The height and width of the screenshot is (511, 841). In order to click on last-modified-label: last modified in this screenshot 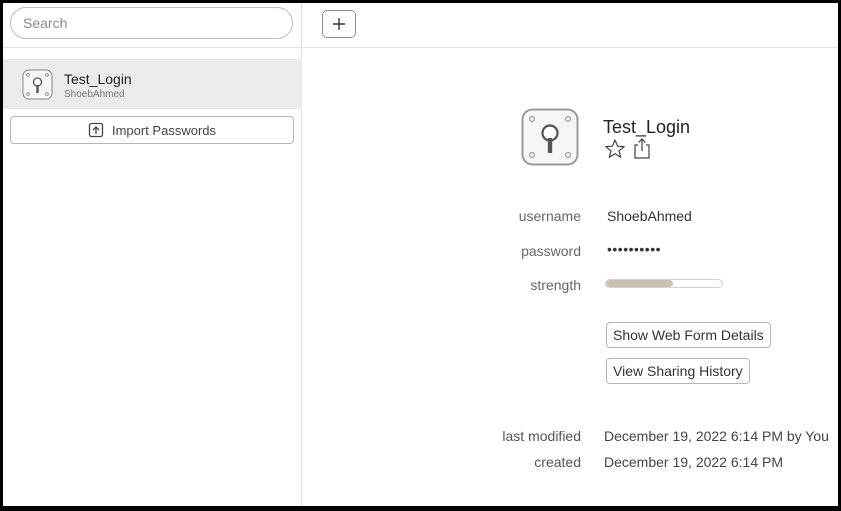, I will do `click(541, 436)`.